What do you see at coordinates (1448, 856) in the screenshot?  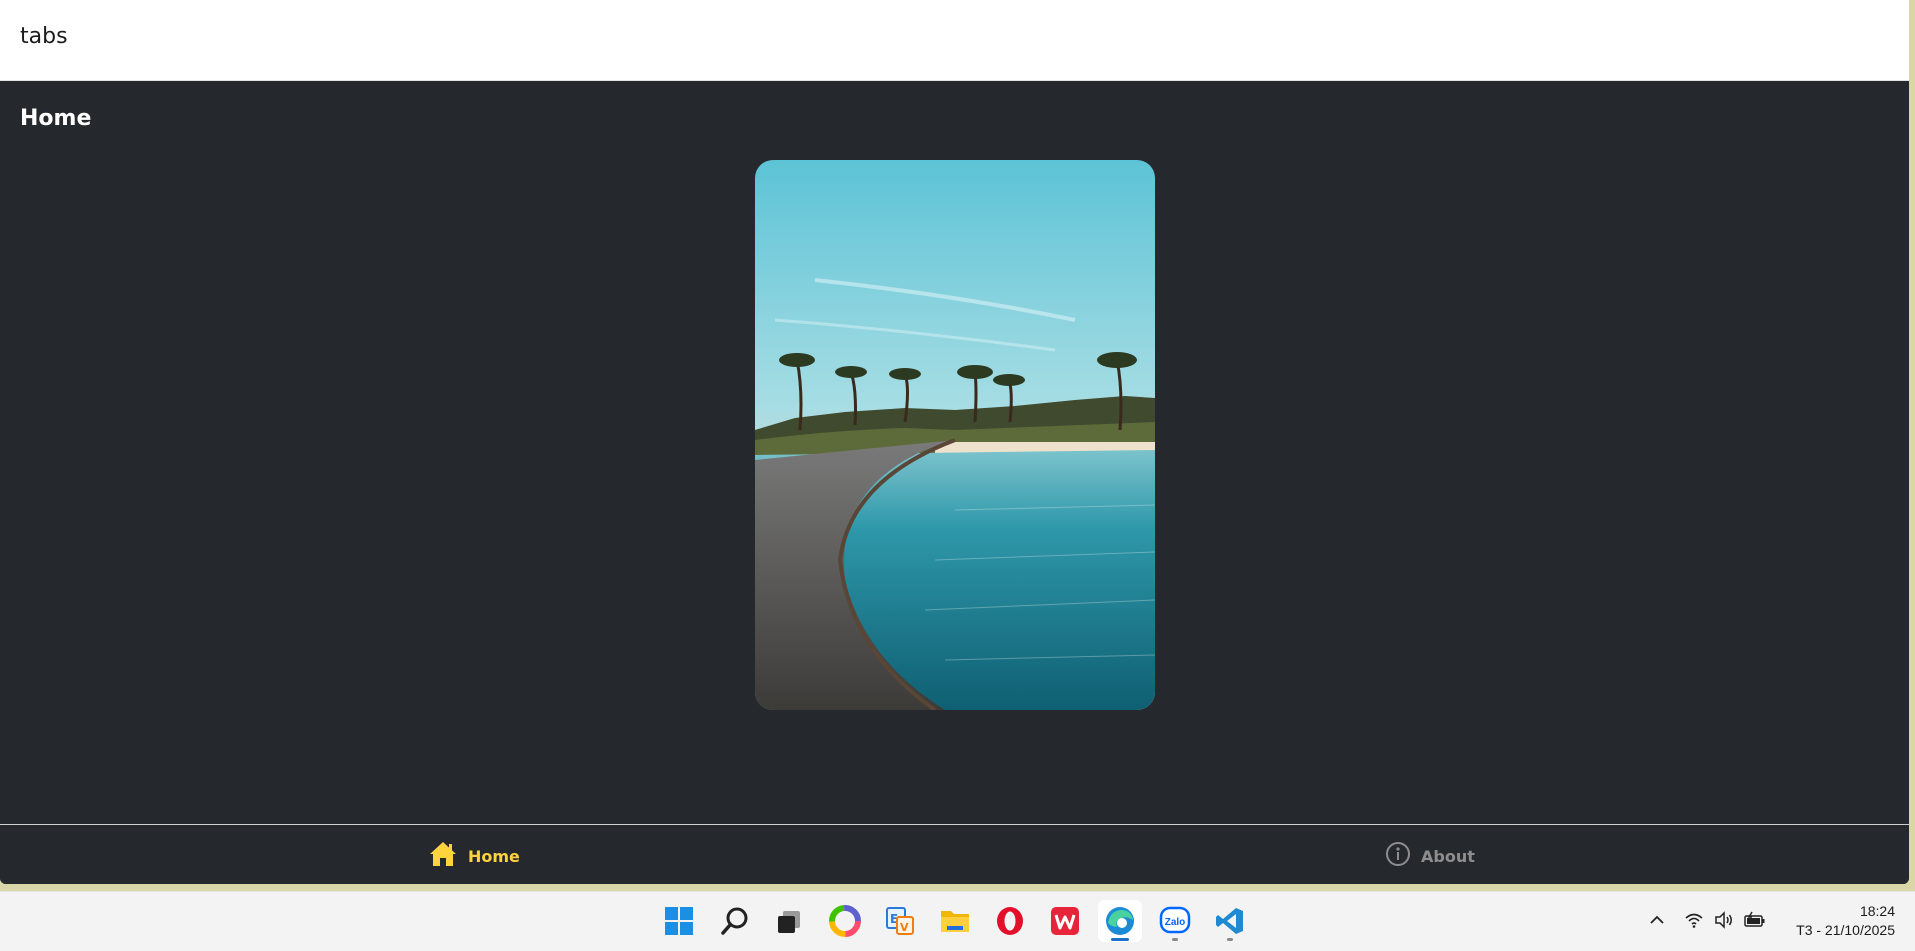 I see `tab-about-label: About` at bounding box center [1448, 856].